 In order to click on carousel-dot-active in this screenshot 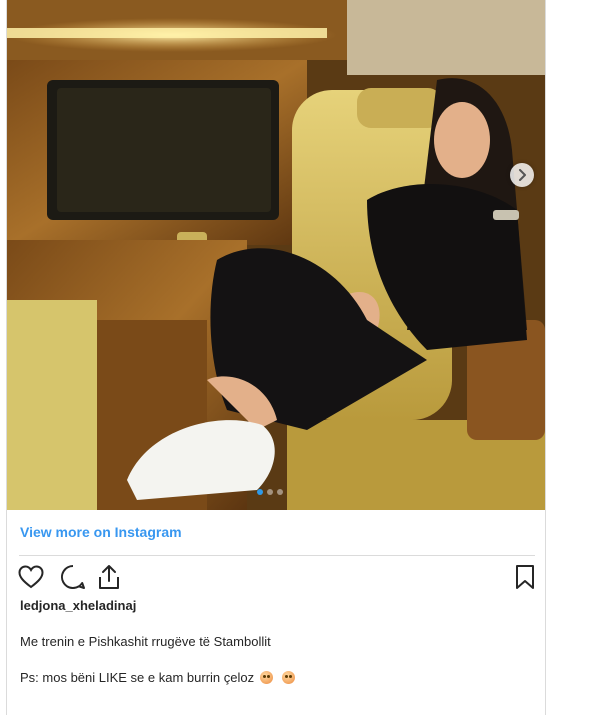, I will do `click(260, 492)`.